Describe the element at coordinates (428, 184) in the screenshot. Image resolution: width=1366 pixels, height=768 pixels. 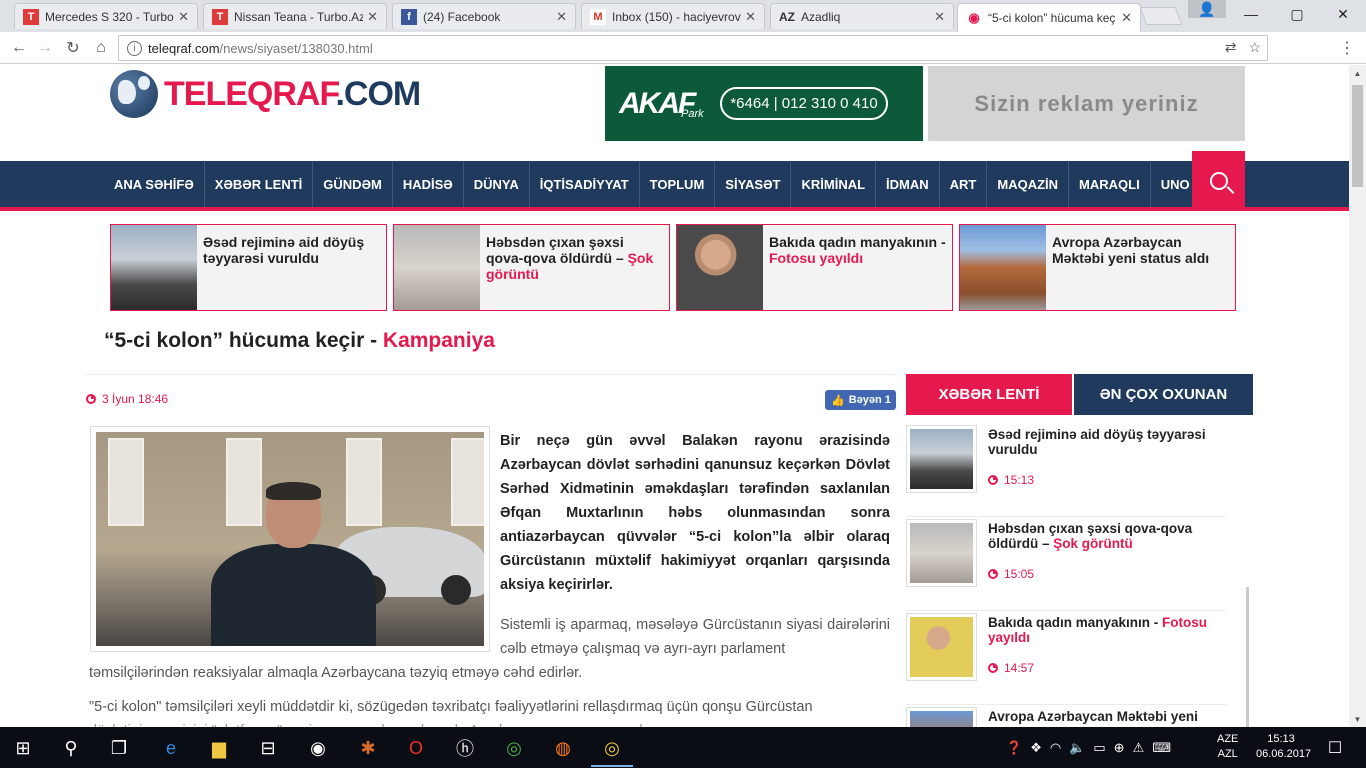
I see `nav-item: HADİSƏ` at that location.